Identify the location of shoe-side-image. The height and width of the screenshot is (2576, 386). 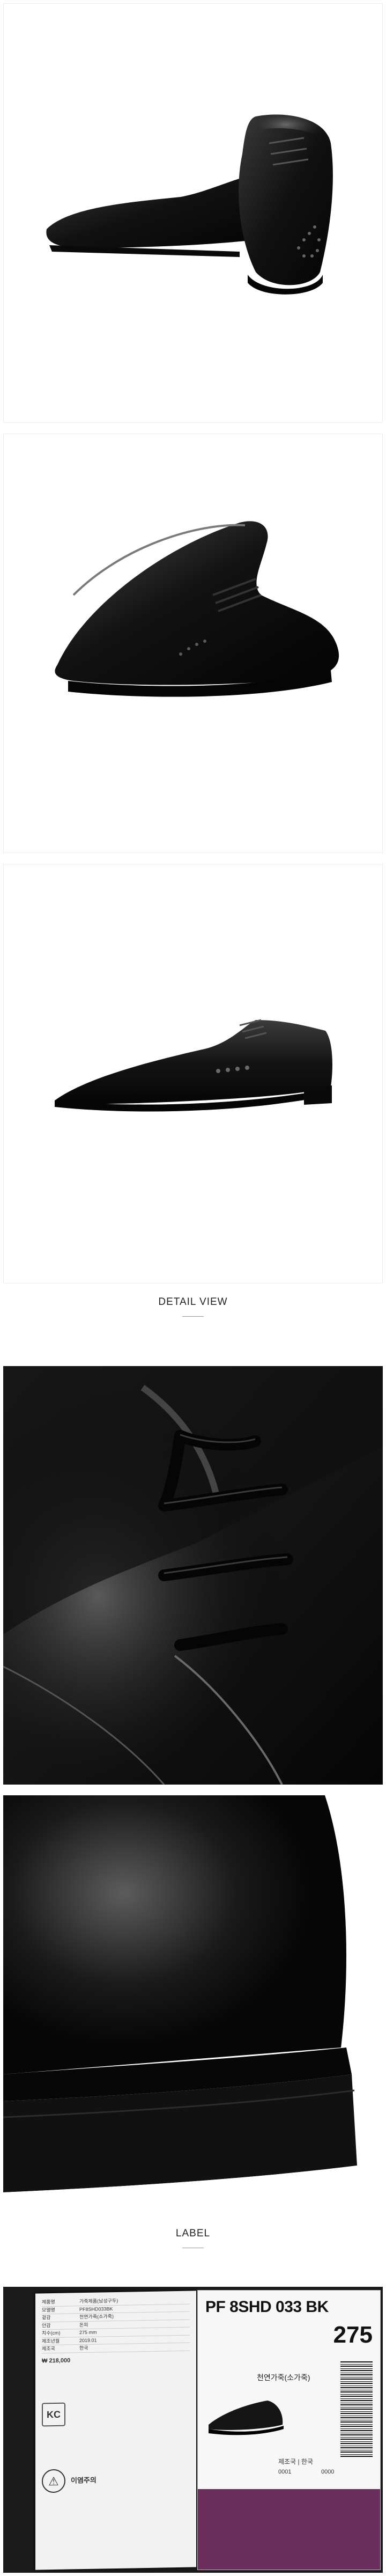
(193, 1065).